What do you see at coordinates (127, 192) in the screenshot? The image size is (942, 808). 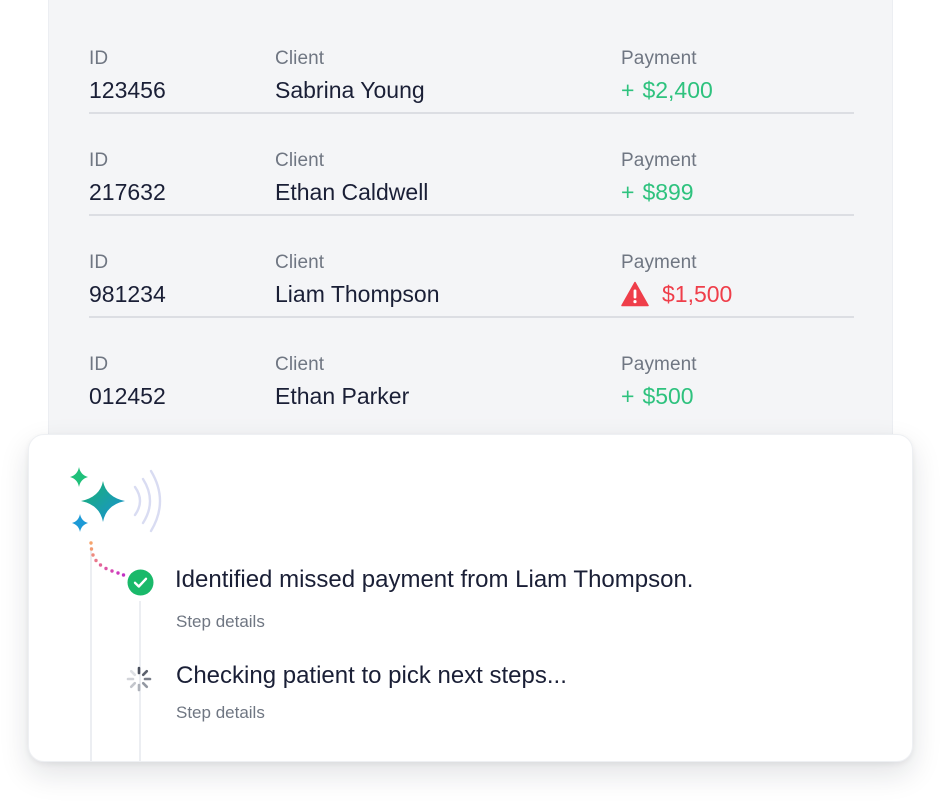 I see `id-value: 217632` at bounding box center [127, 192].